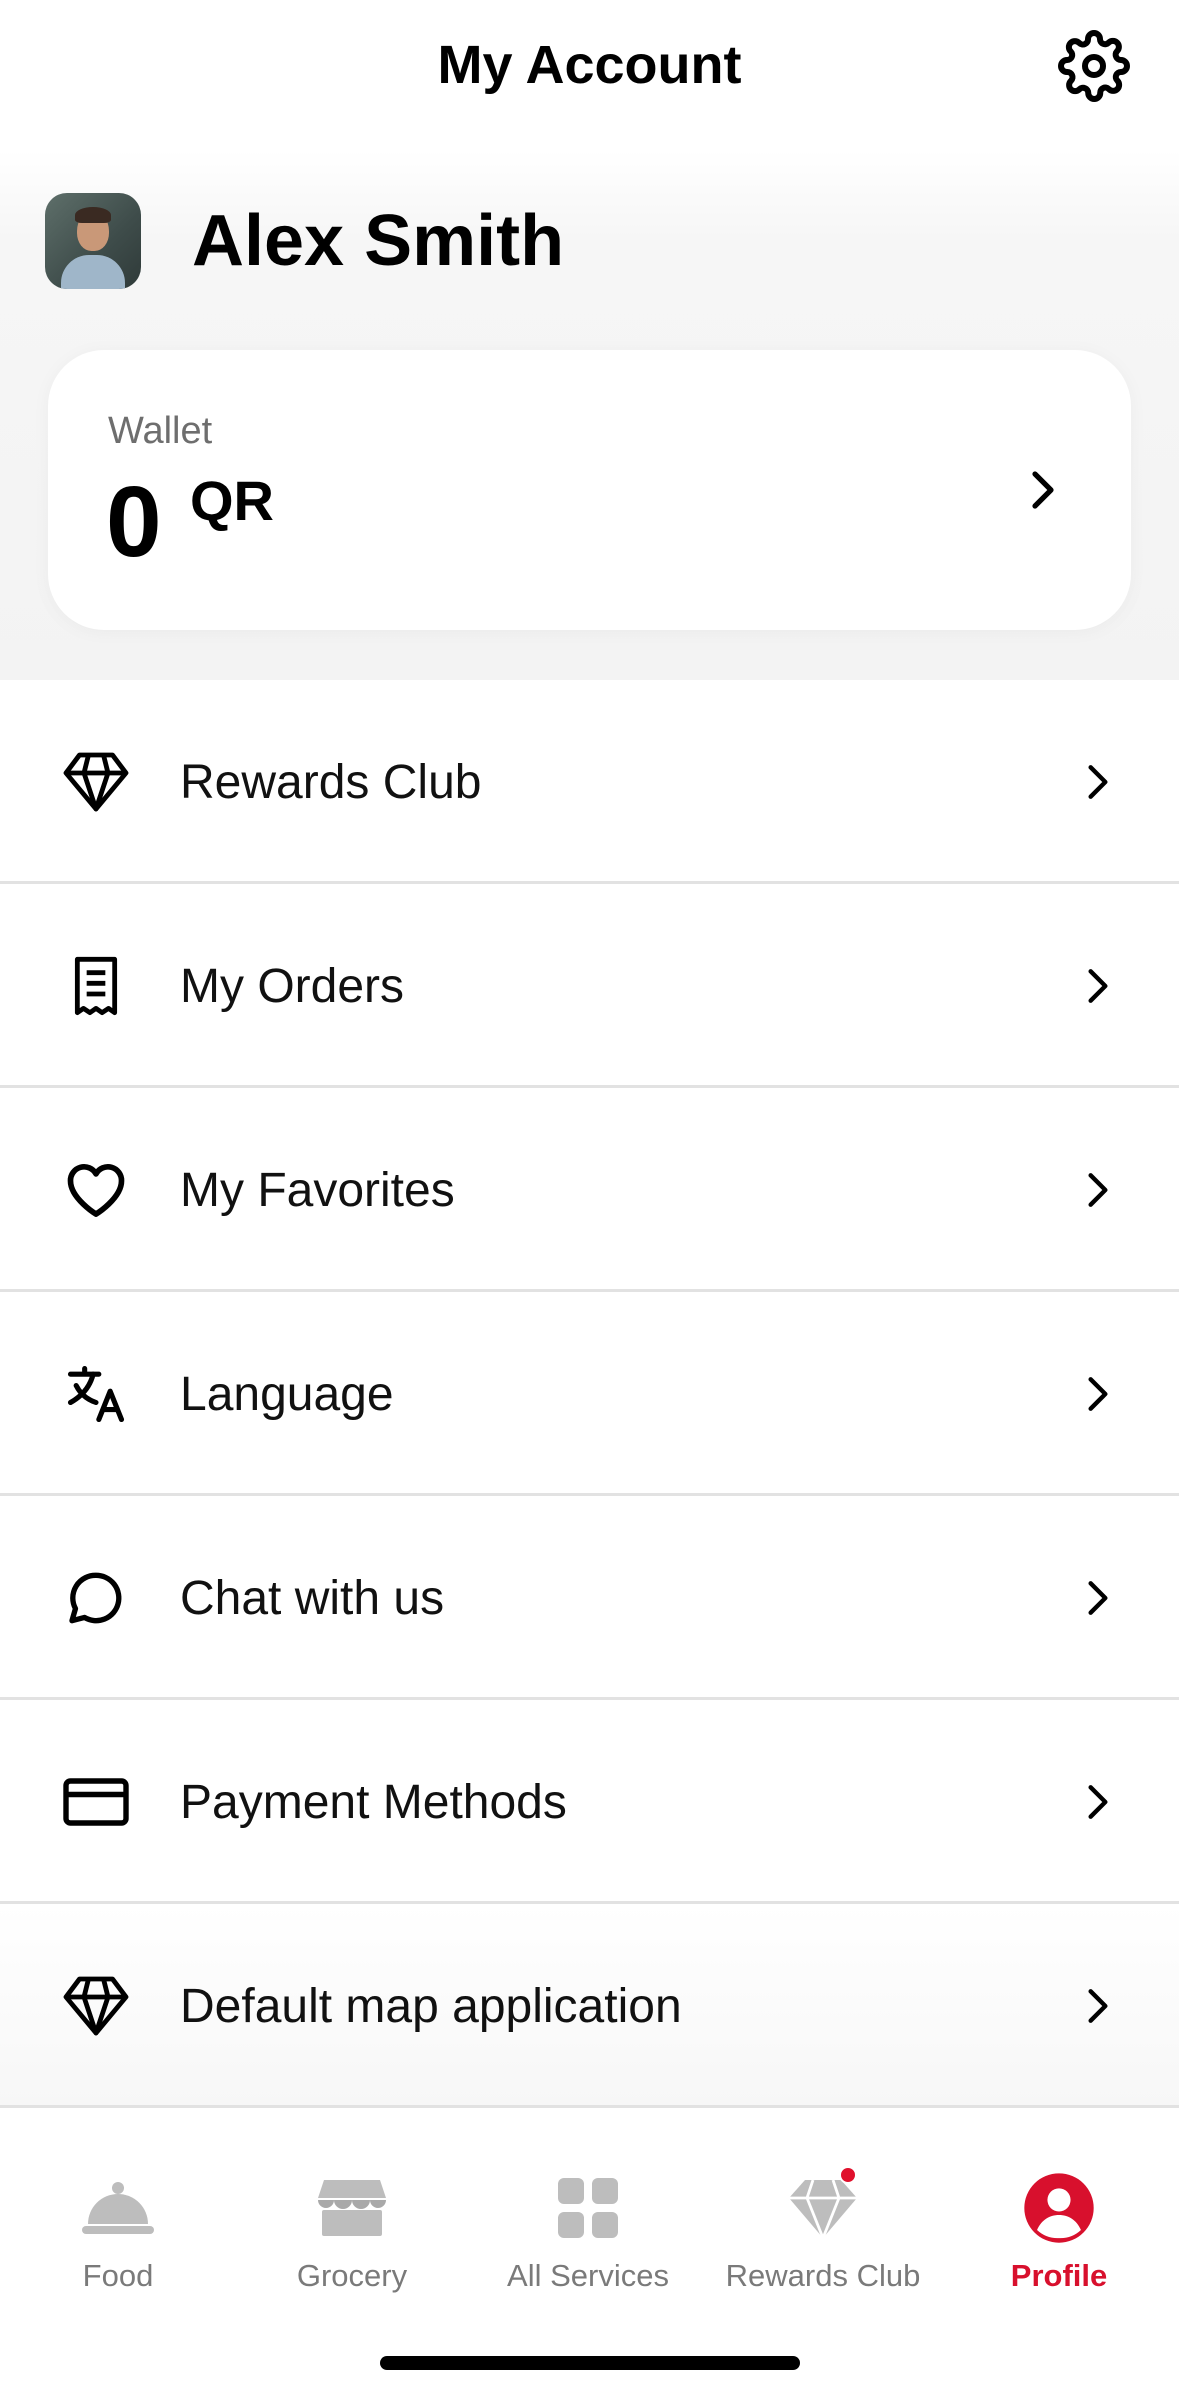  What do you see at coordinates (589, 1190) in the screenshot?
I see `menu-item-my-favorites: My Favorites` at bounding box center [589, 1190].